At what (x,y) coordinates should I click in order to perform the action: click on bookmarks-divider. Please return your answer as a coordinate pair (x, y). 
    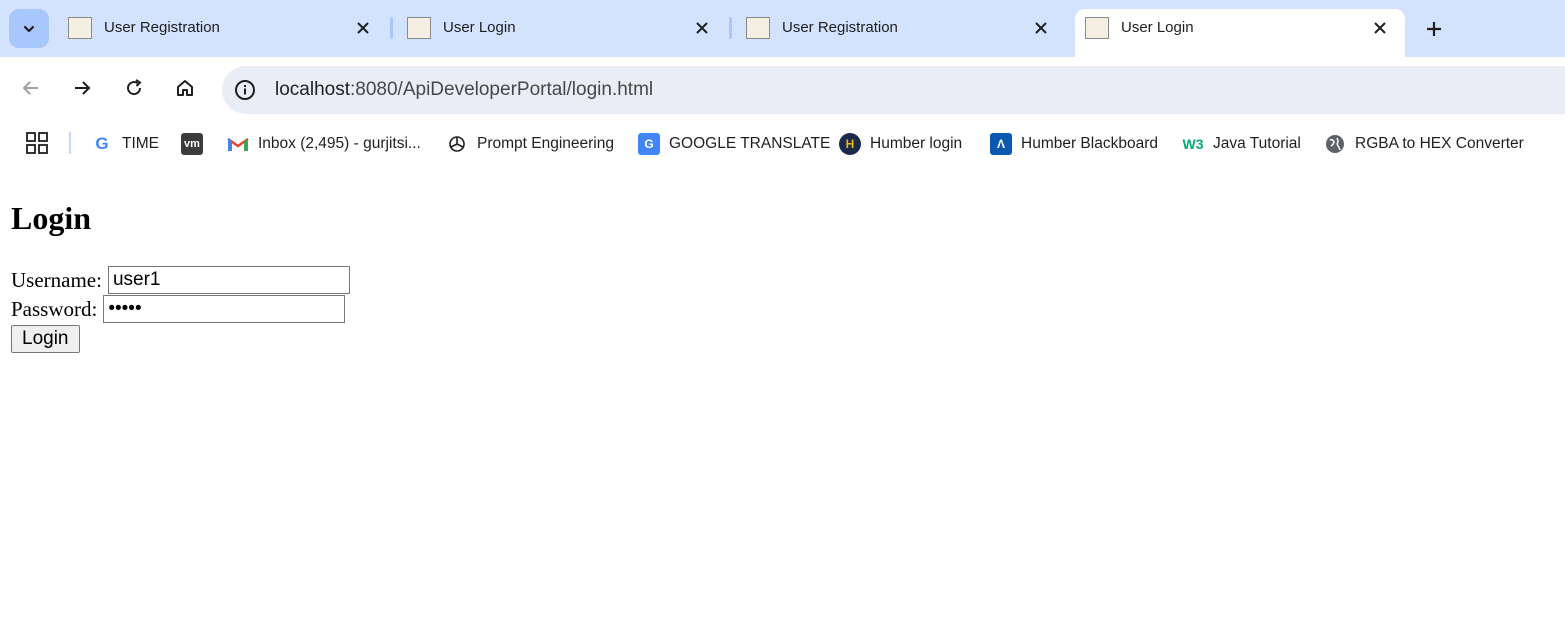
    Looking at the image, I should click on (70, 143).